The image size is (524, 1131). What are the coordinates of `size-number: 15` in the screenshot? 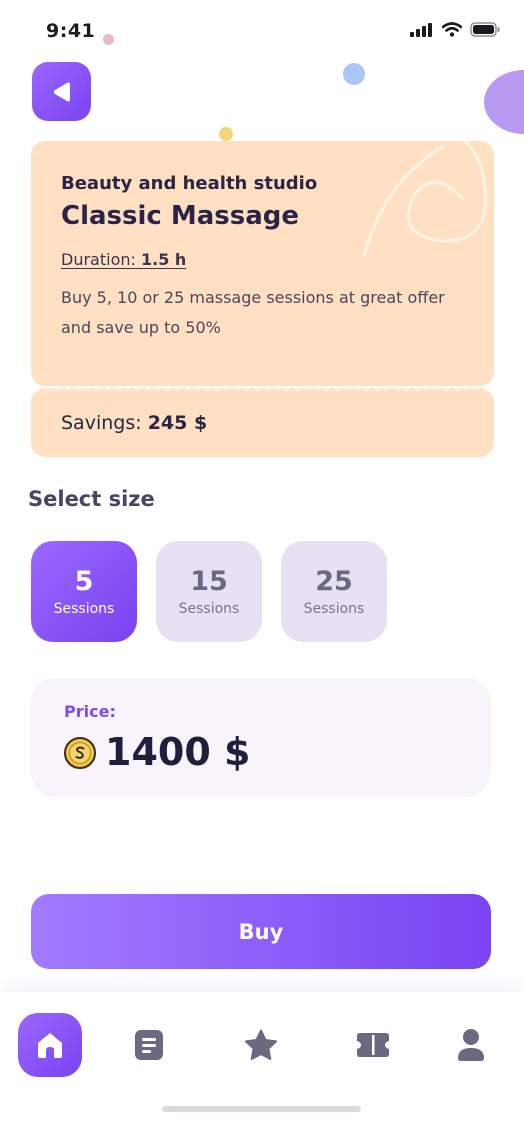 It's located at (209, 581).